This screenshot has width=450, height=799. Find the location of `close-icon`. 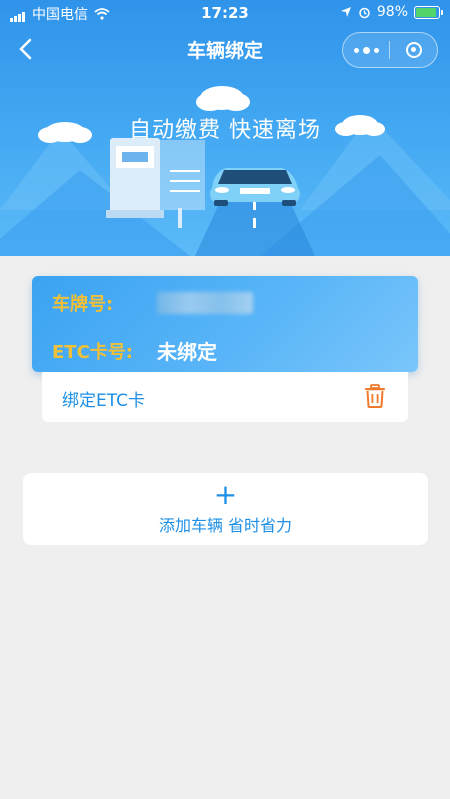

close-icon is located at coordinates (414, 50).